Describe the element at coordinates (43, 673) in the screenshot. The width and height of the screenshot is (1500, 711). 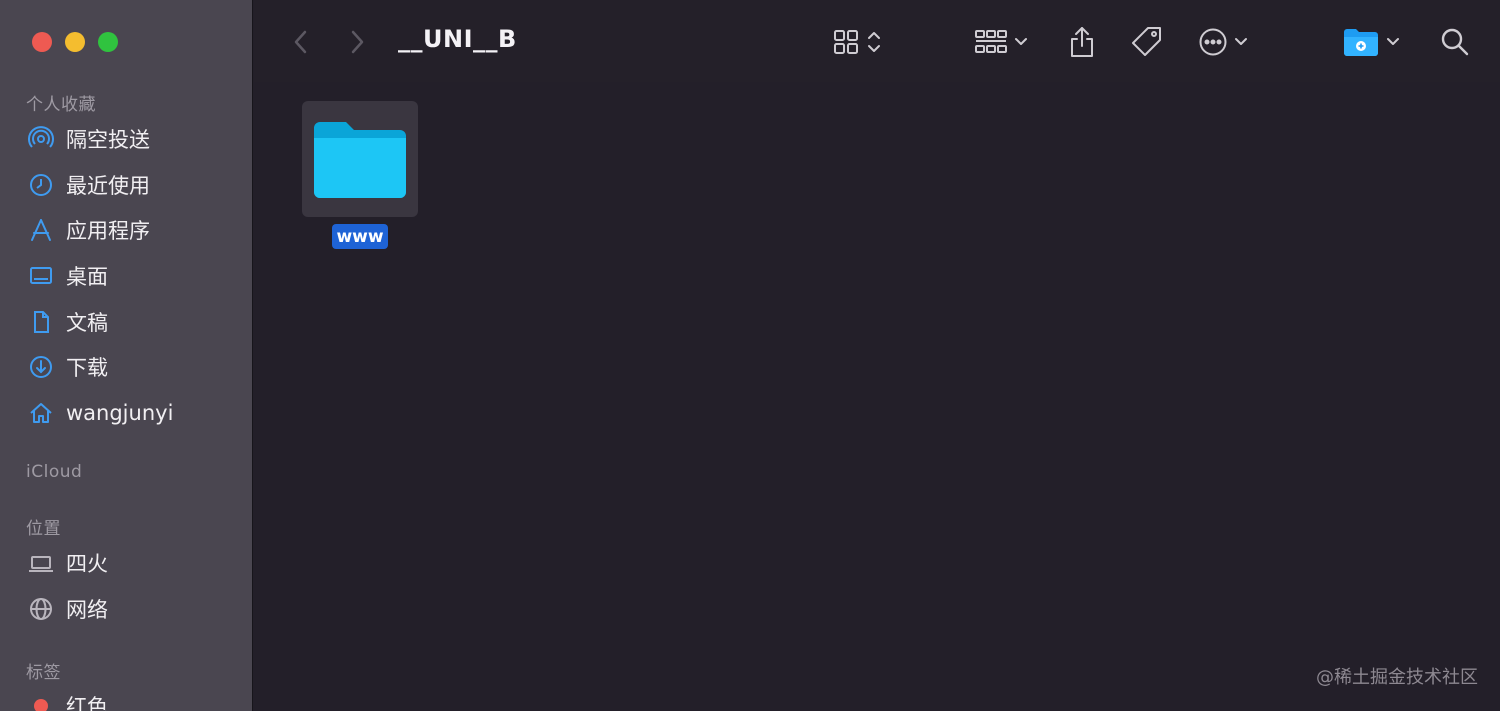
I see `tags-section-title: 标签` at that location.